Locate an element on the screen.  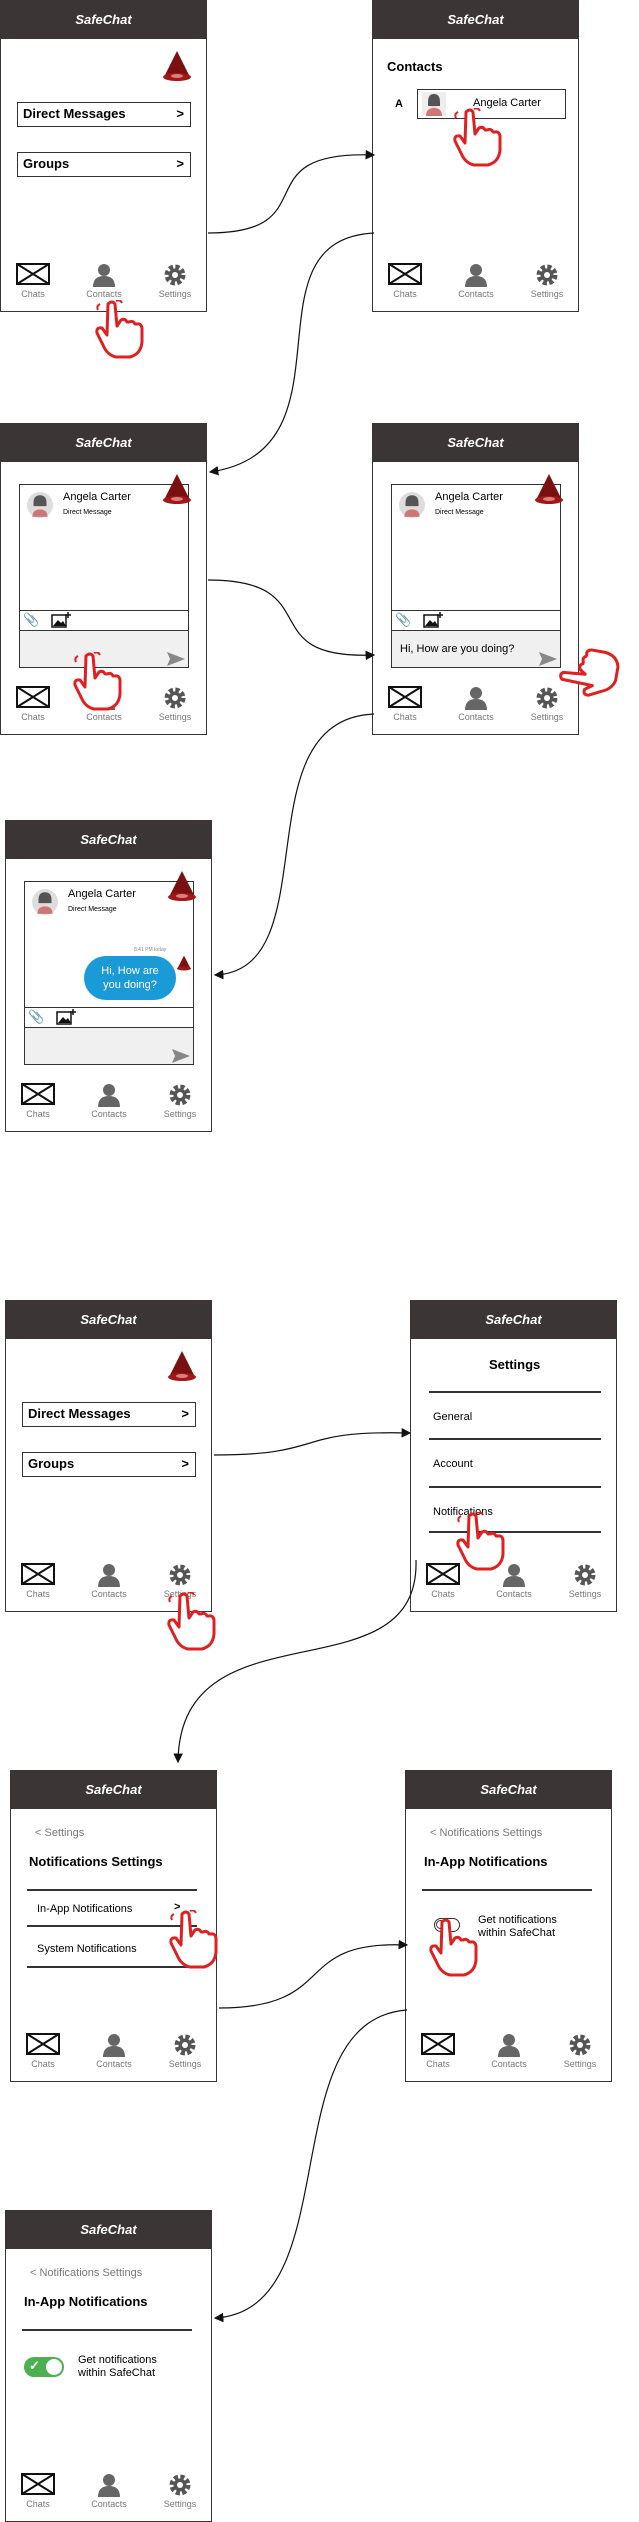
sender-avatar-icon is located at coordinates (184, 963).